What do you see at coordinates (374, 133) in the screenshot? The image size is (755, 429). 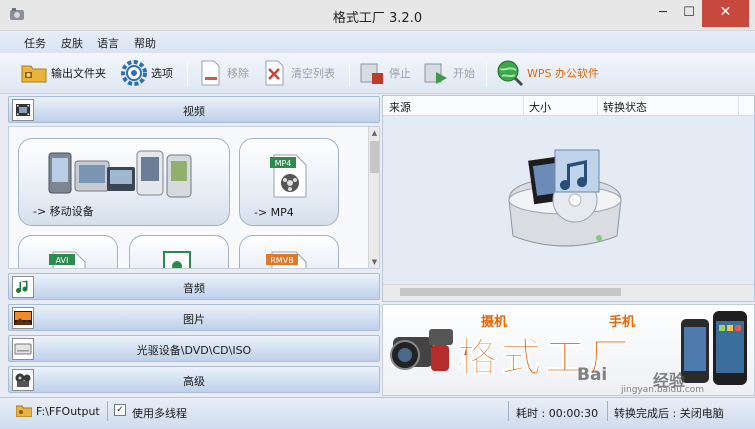 I see `scroll-up-icon: ▲` at bounding box center [374, 133].